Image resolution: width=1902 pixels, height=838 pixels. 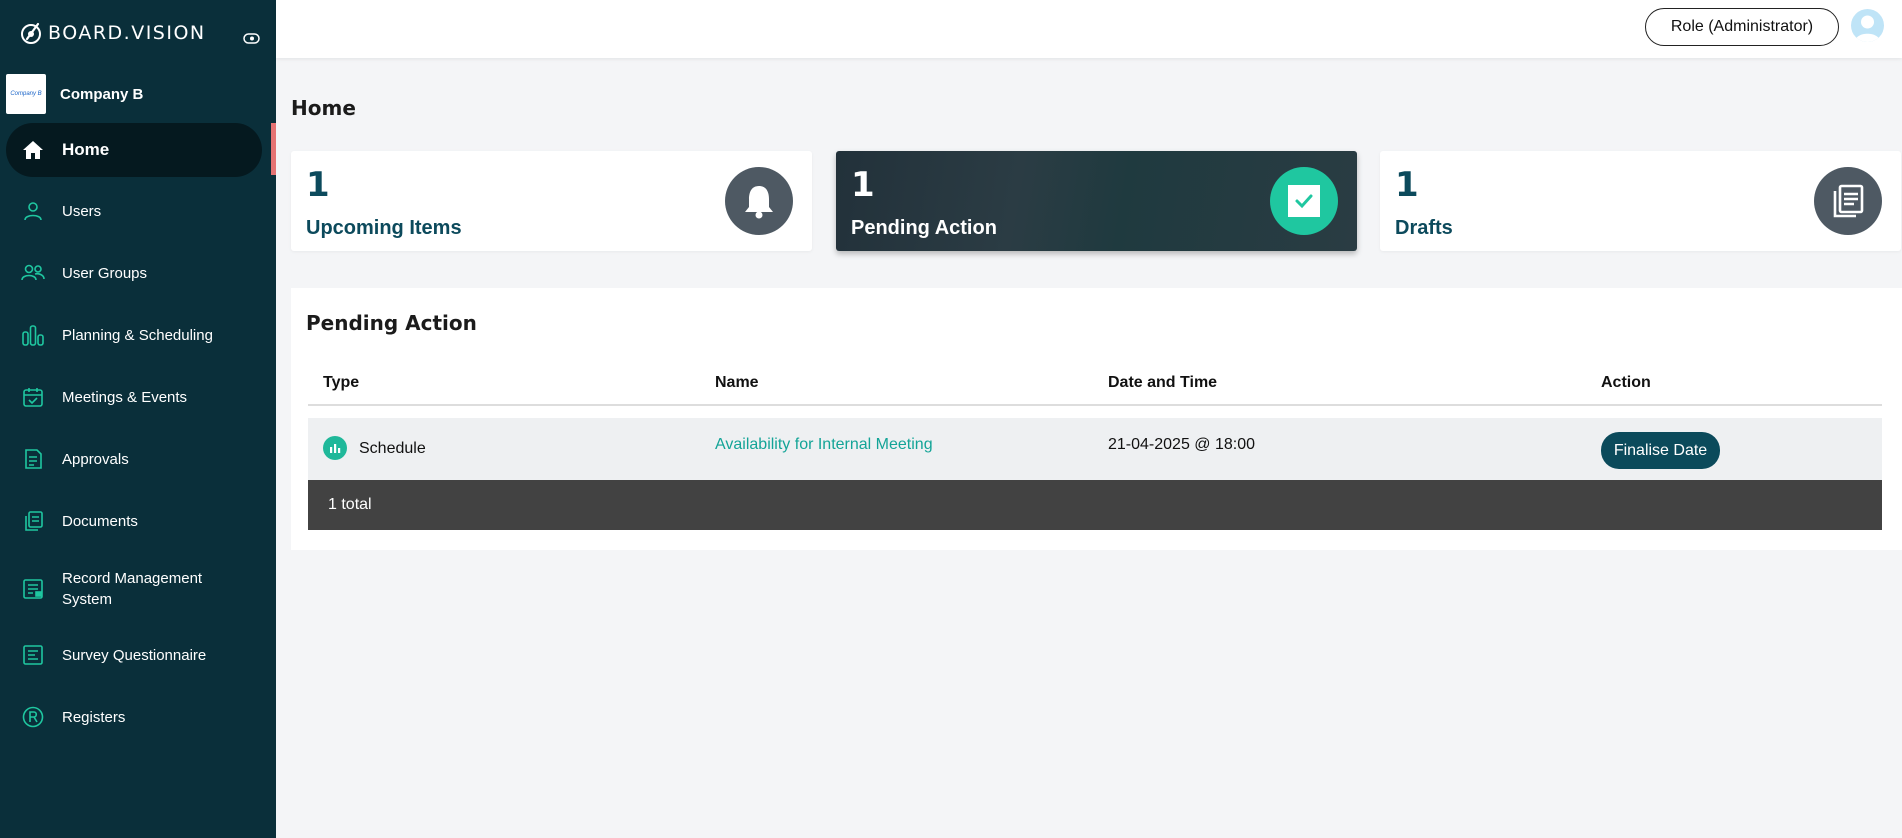 I want to click on card-upcoming-items: 1 Upcoming Items, so click(x=551, y=201).